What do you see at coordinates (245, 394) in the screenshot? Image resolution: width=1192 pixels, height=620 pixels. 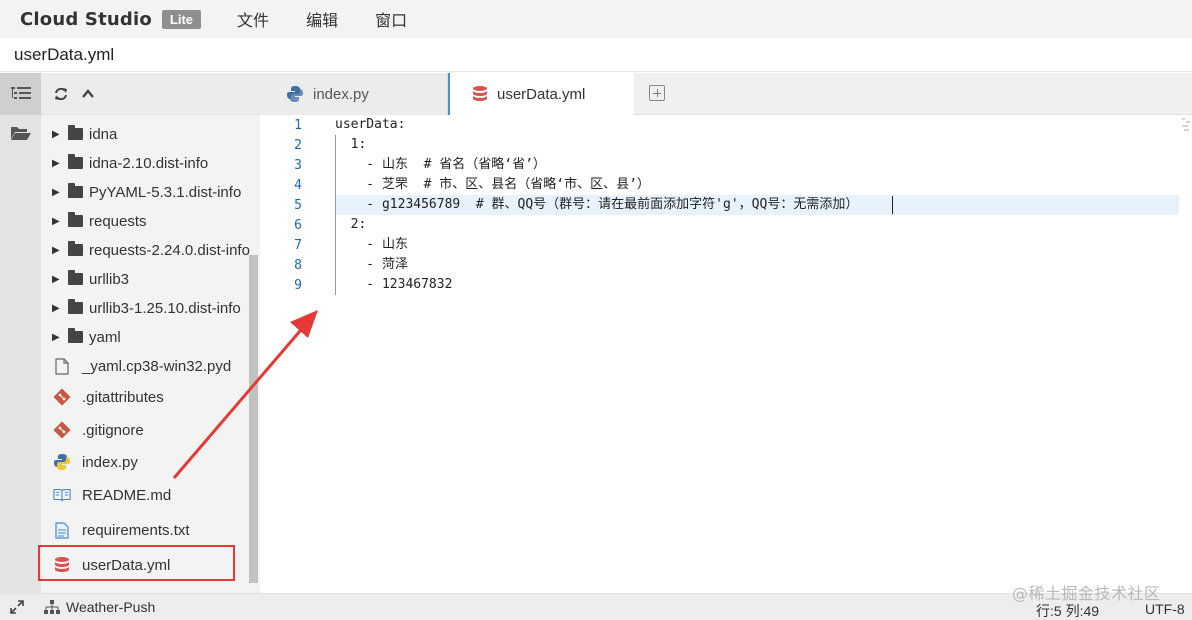 I see `annotation-arrow-icon` at bounding box center [245, 394].